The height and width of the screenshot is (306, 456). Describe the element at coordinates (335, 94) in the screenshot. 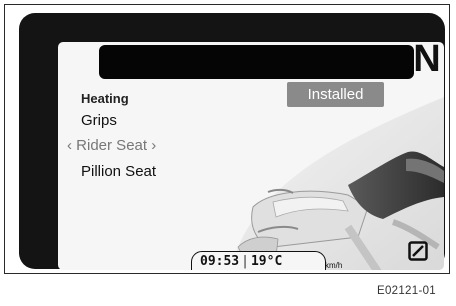

I see `installed-status-badge: Installed` at that location.